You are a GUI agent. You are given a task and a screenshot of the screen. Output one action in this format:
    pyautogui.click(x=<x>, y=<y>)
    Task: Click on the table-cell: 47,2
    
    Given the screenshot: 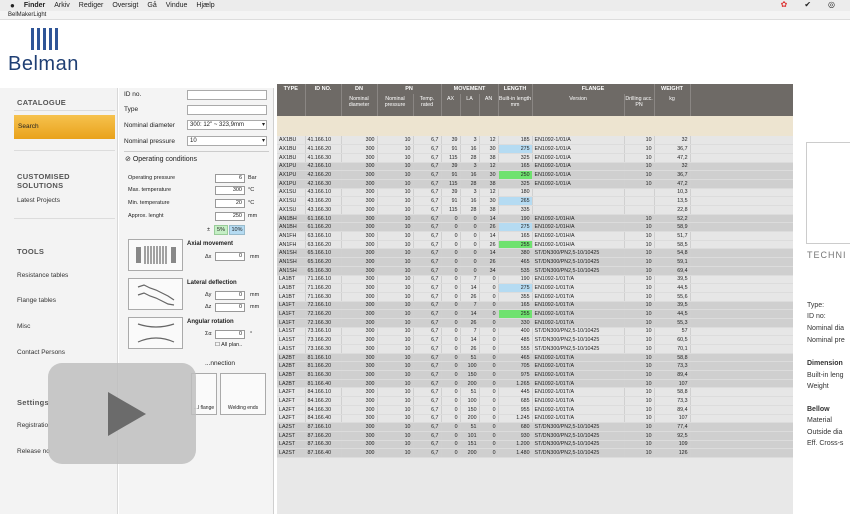 What is the action you would take?
    pyautogui.click(x=672, y=158)
    